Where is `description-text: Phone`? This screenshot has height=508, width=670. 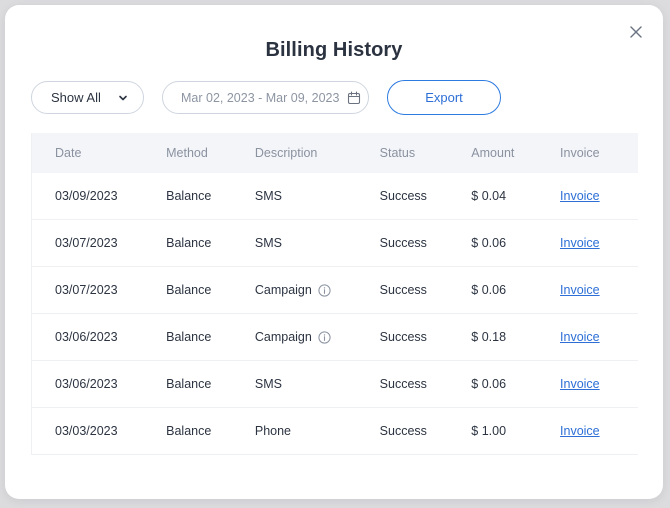 description-text: Phone is located at coordinates (273, 431).